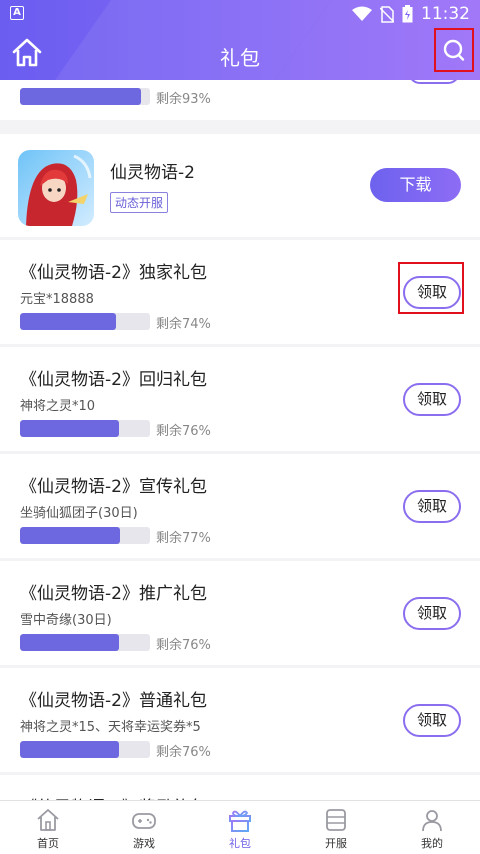  I want to click on gift-title: 《仙灵物语-2》独家礼包, so click(113, 273).